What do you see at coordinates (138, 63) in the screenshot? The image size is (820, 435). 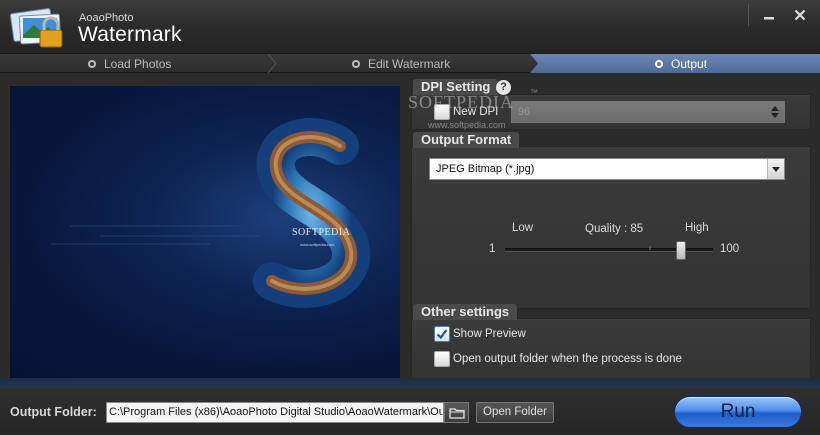 I see `step-label: Load Photos` at bounding box center [138, 63].